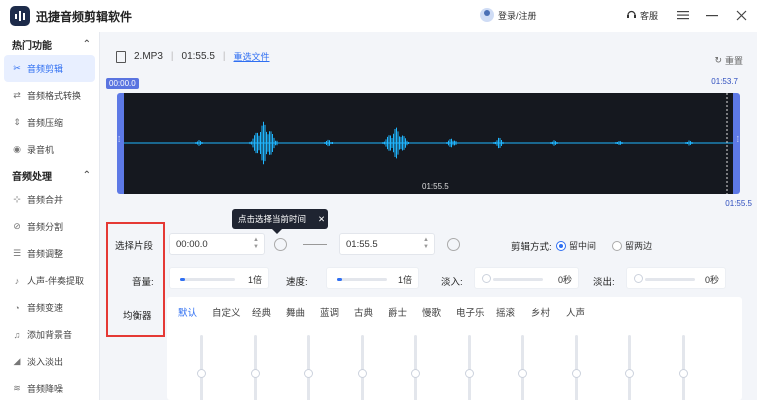 Image resolution: width=757 pixels, height=400 pixels. I want to click on speed-value: 1倍, so click(404, 280).